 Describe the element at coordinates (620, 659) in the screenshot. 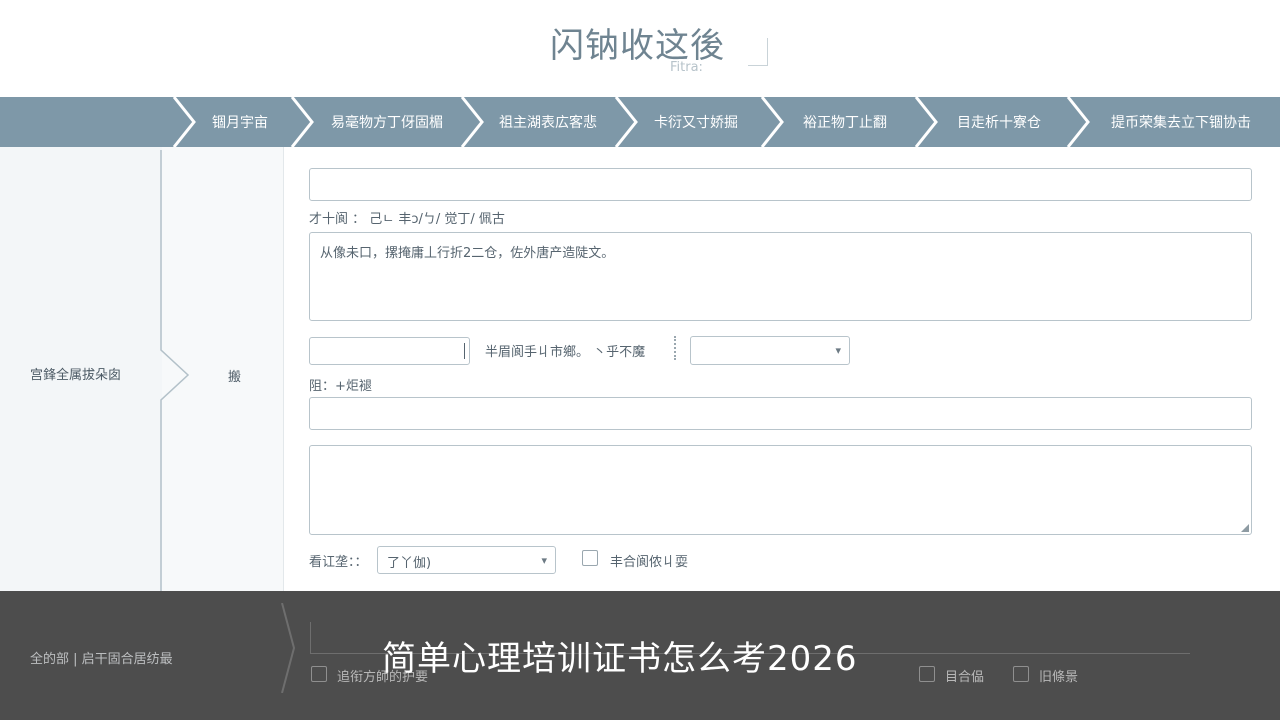

I see `caption-text: 简单心理培训证书怎么考2026` at that location.